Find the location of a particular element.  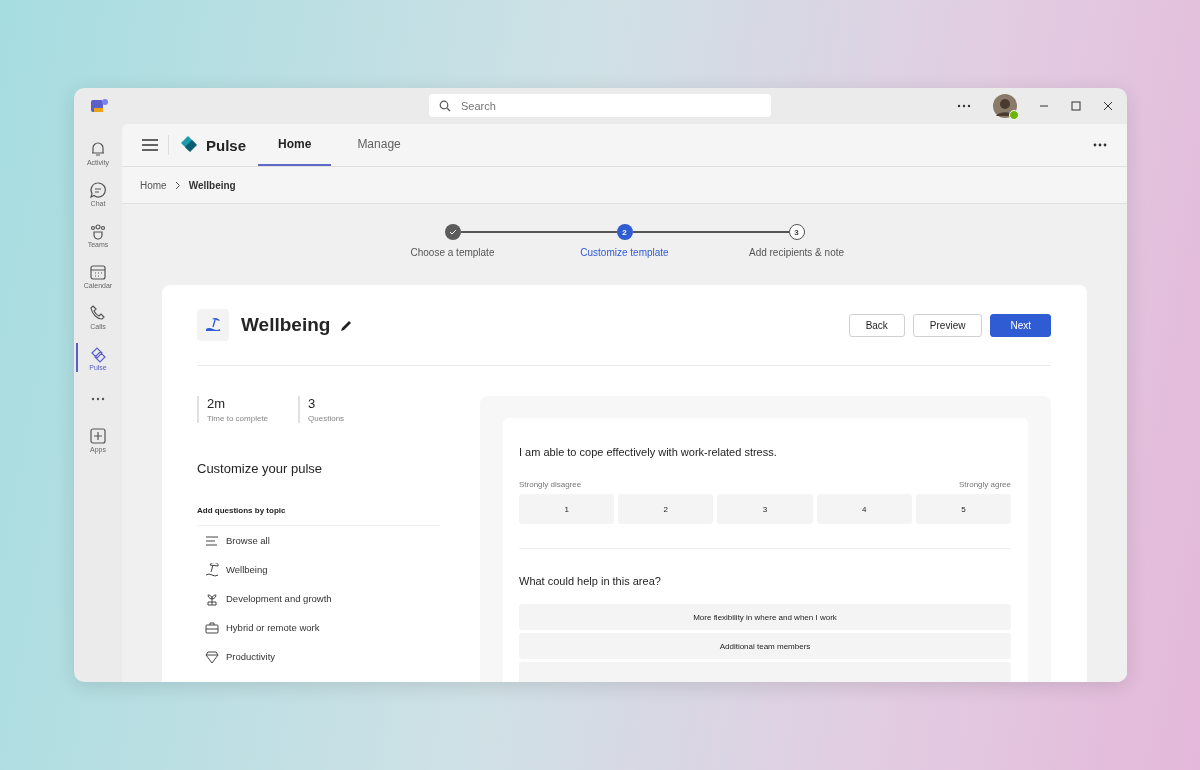

stat-label: Time to complete is located at coordinates (238, 418).